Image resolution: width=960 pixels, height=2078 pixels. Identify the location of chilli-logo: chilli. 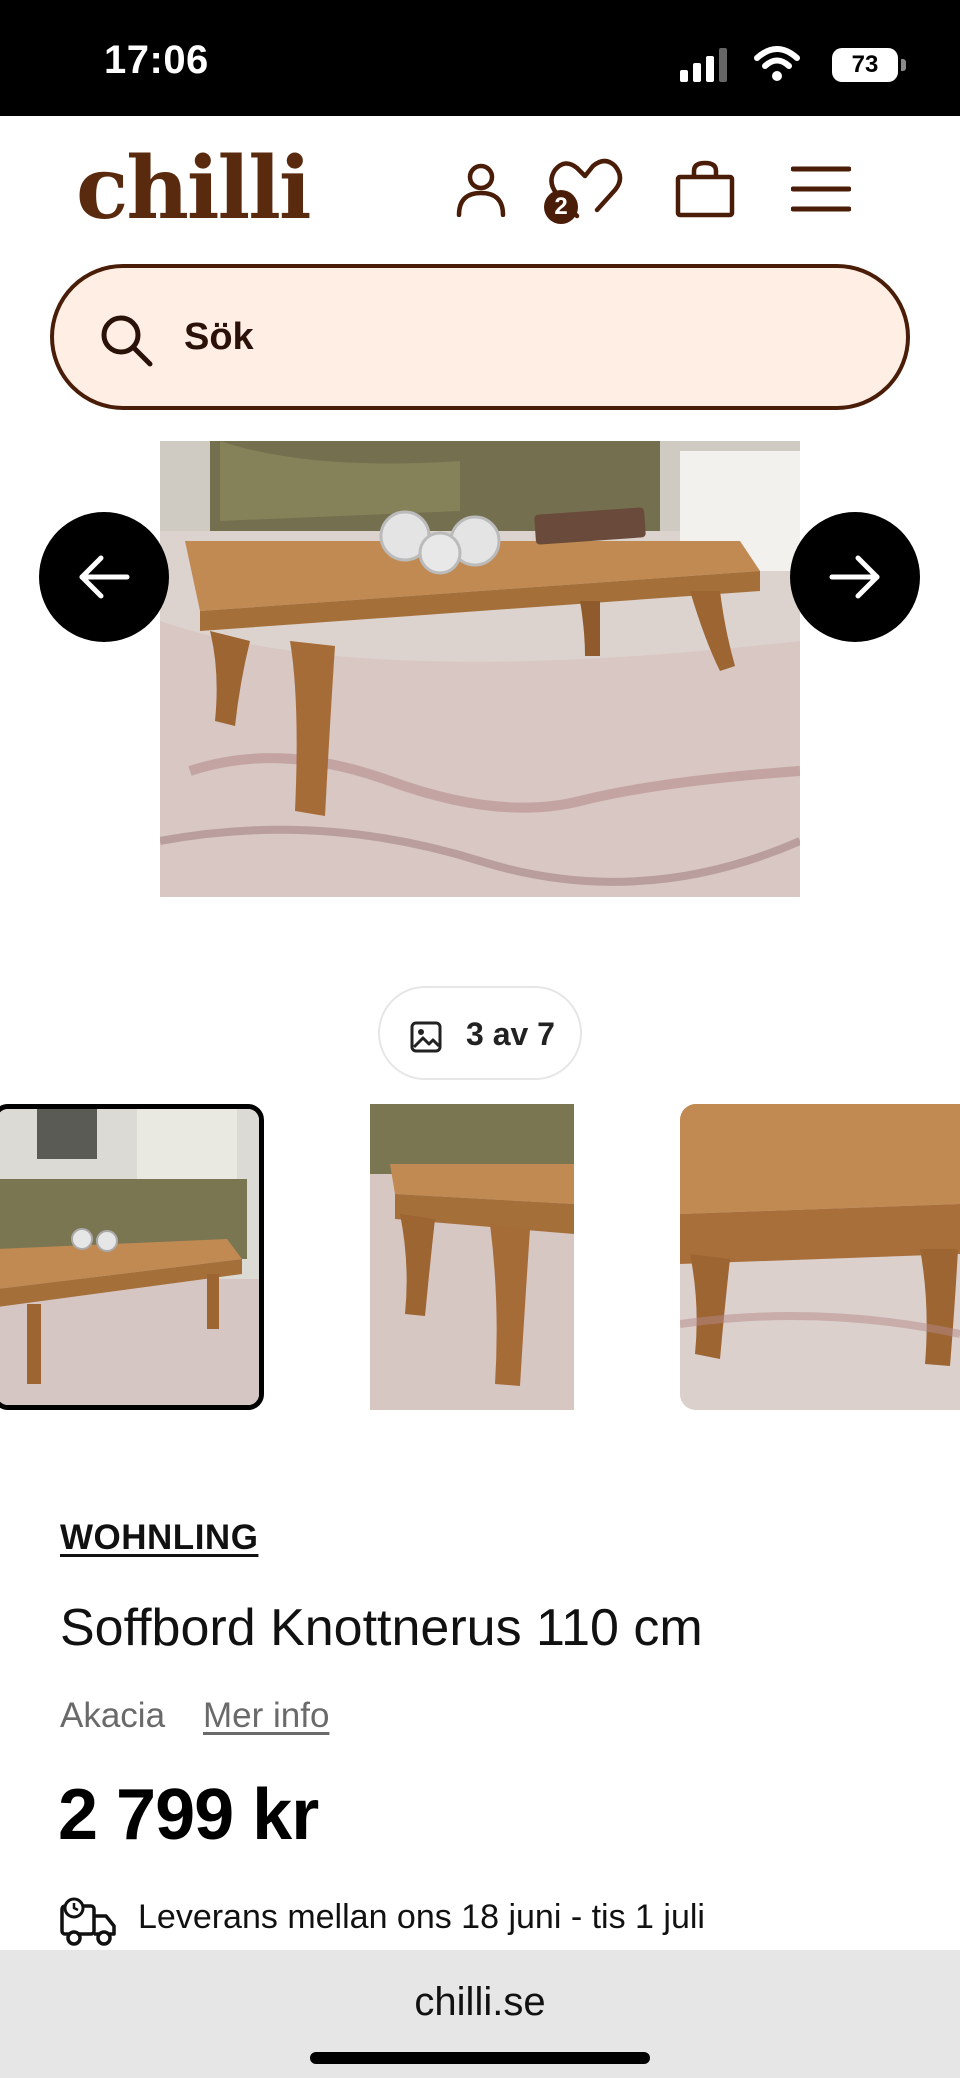
(194, 189).